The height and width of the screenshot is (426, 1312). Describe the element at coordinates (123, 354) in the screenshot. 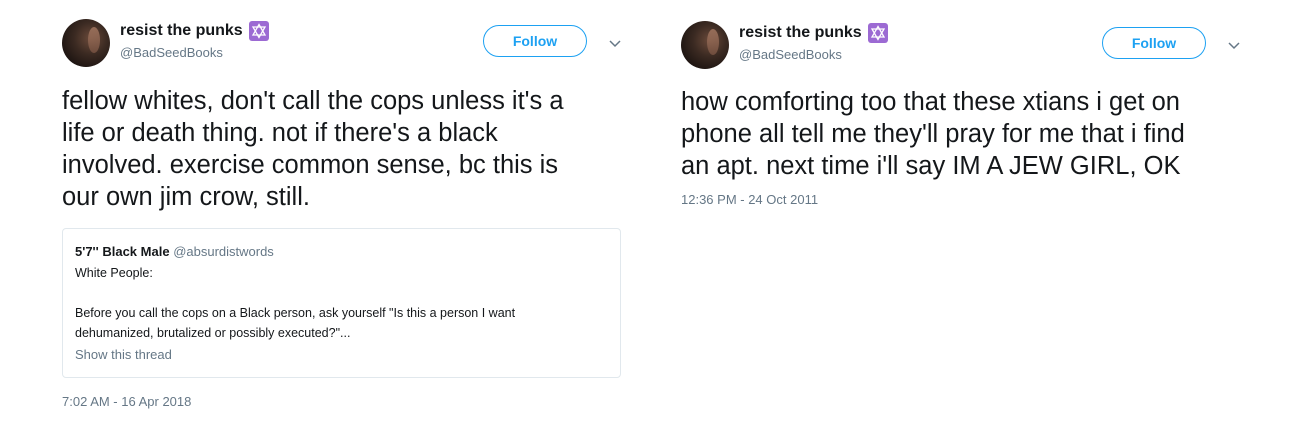

I see `show-thread-link: Show this thread` at that location.